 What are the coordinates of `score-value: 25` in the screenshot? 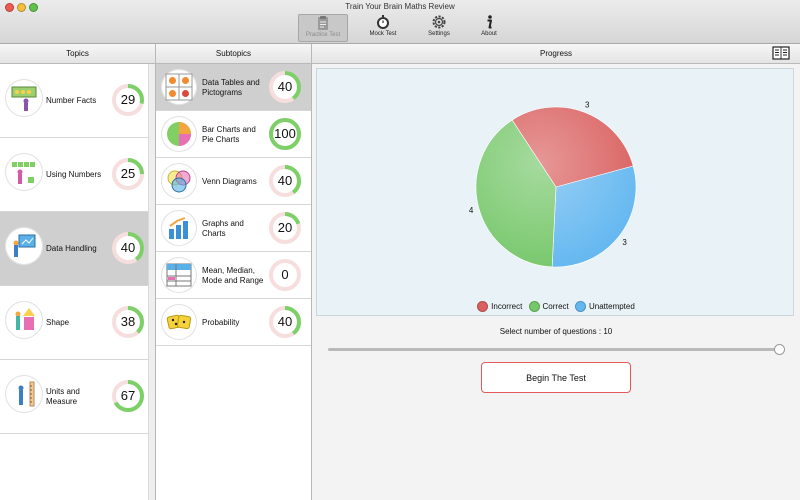 It's located at (128, 173).